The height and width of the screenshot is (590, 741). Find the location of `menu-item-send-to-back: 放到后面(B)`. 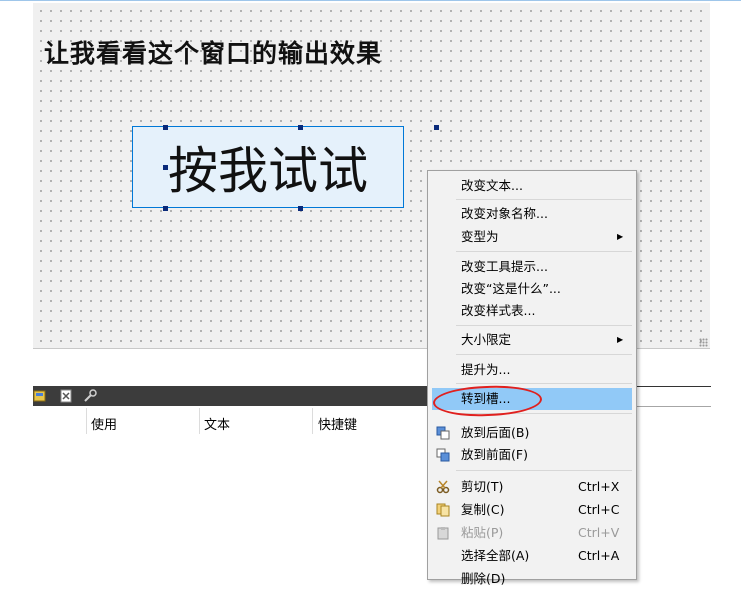

menu-item-send-to-back: 放到后面(B) is located at coordinates (532, 433).